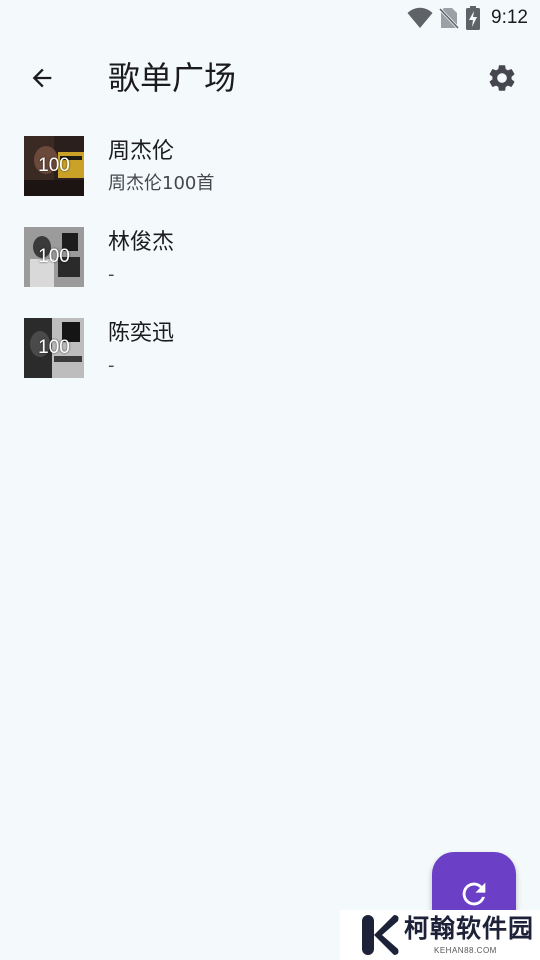  Describe the element at coordinates (465, 950) in the screenshot. I see `watermark-url: KEHAN88.COM` at that location.